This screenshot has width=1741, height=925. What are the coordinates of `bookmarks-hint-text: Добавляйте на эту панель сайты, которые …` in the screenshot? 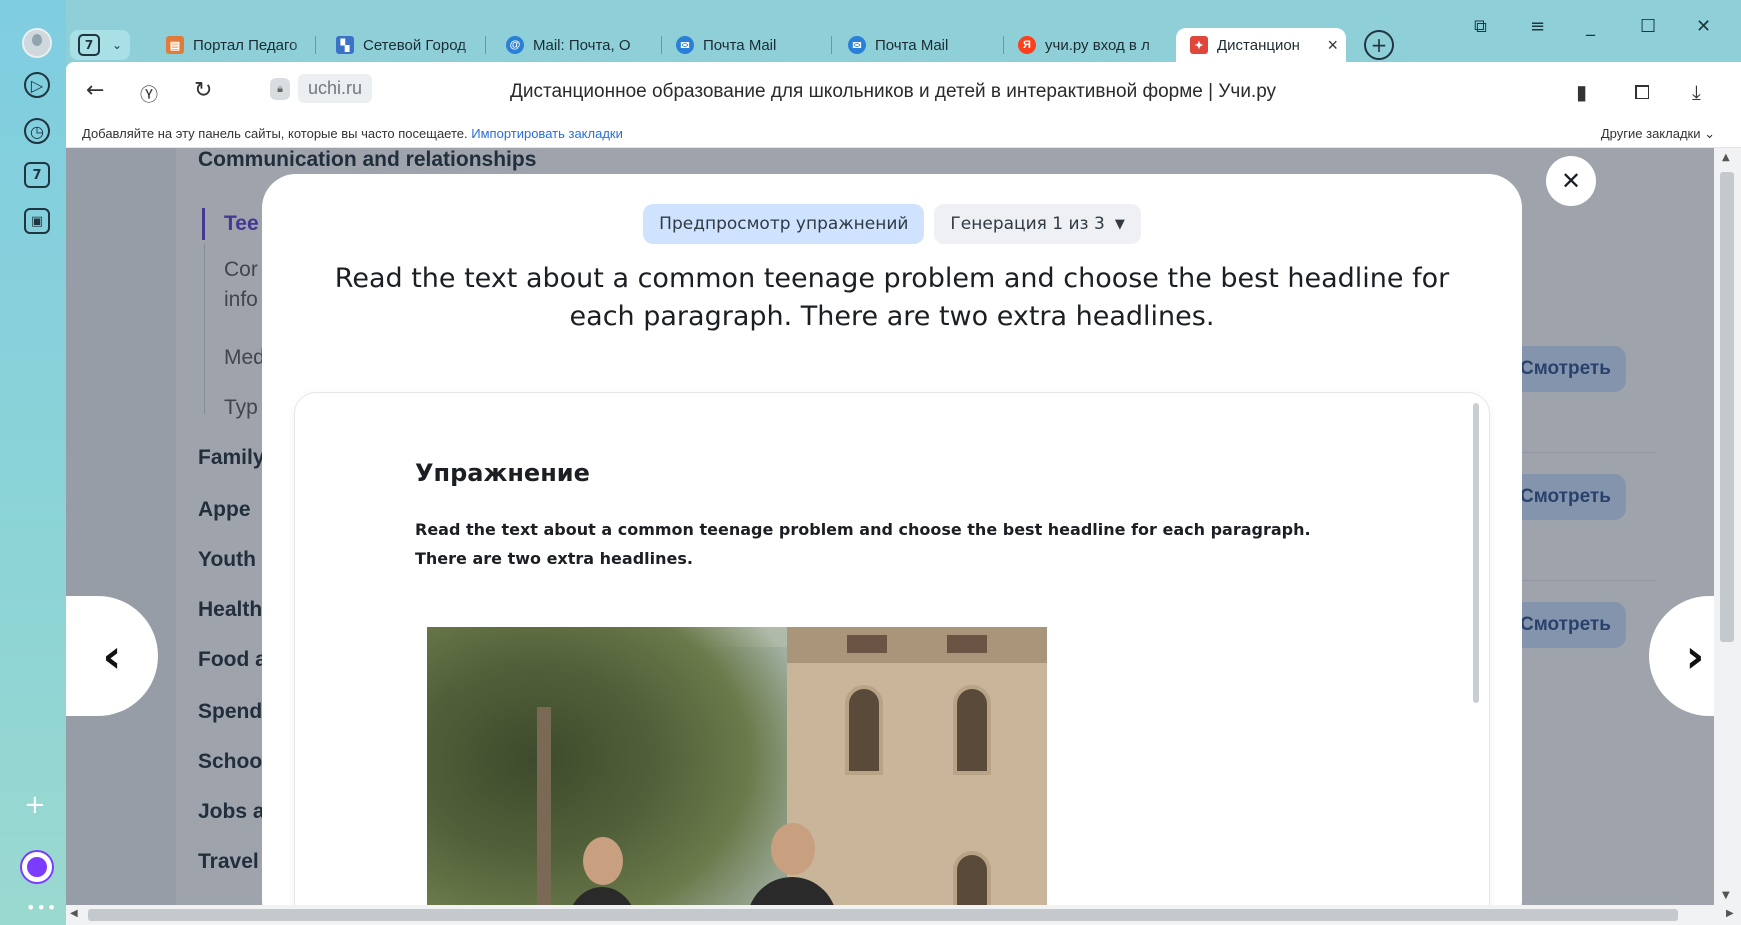 It's located at (275, 133).